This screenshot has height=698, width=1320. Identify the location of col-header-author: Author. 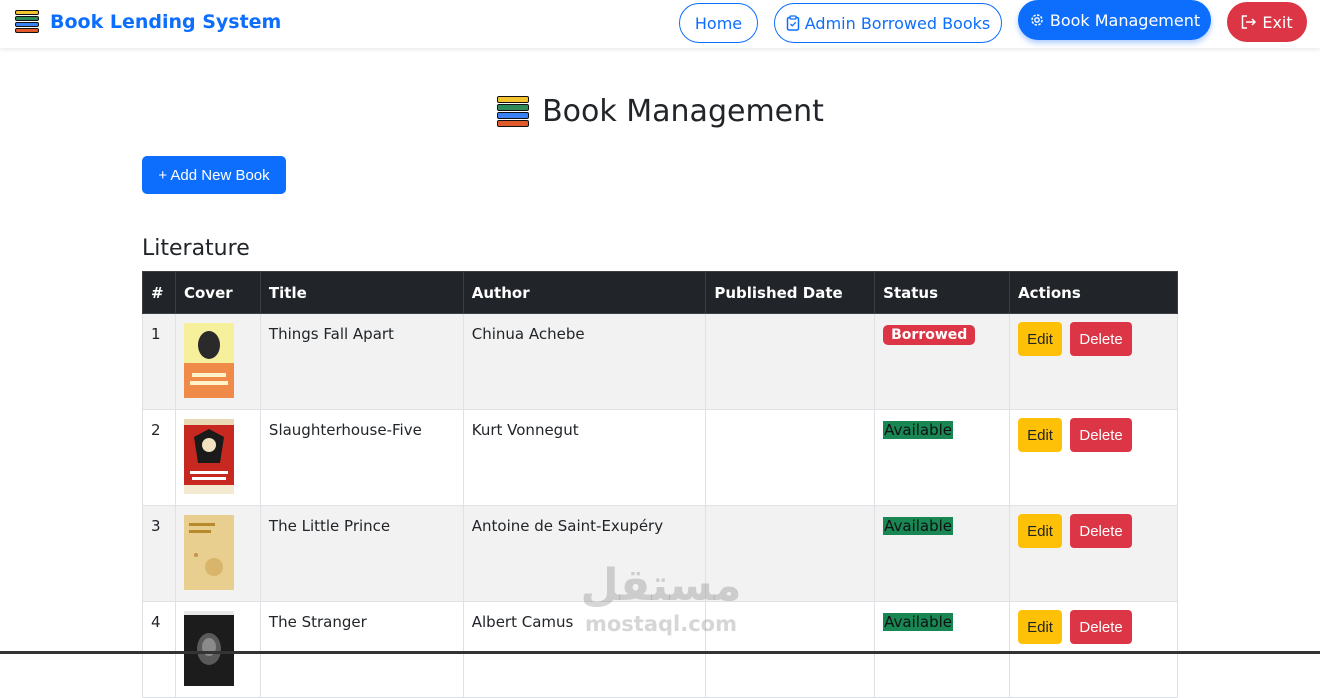
(584, 292).